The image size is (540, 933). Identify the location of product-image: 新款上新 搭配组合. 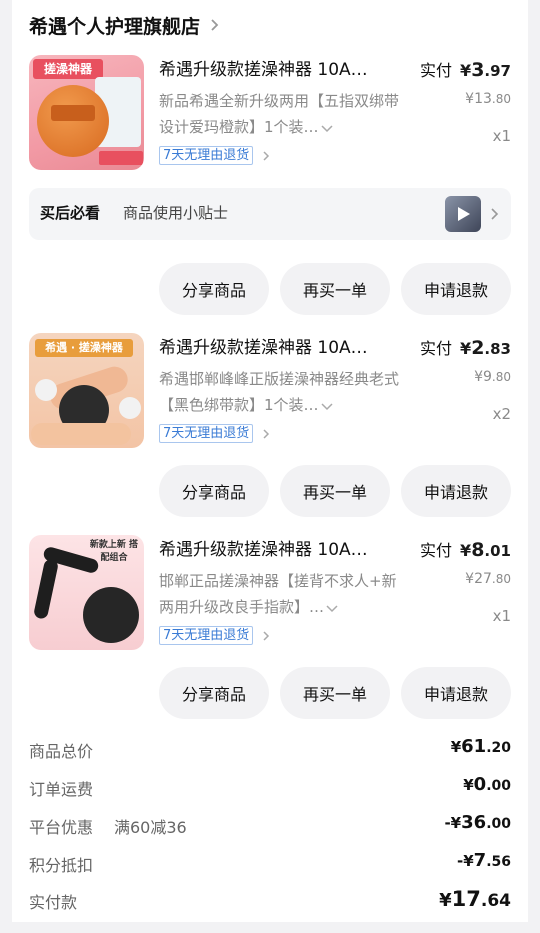
(86, 592).